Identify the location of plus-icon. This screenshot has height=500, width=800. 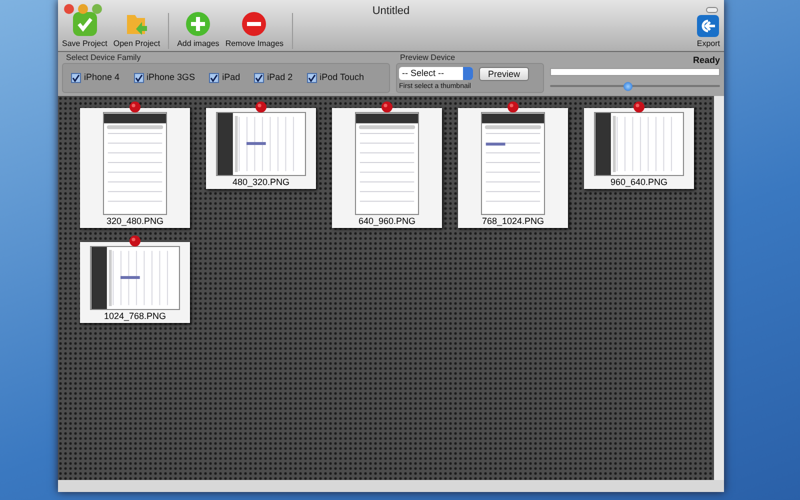
(198, 24).